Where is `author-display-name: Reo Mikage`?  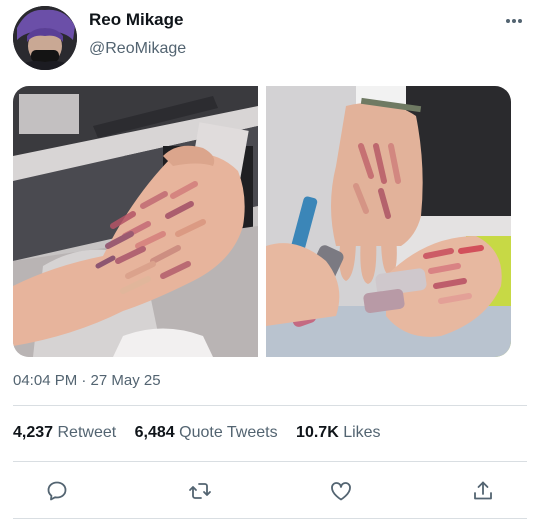 author-display-name: Reo Mikage is located at coordinates (136, 20).